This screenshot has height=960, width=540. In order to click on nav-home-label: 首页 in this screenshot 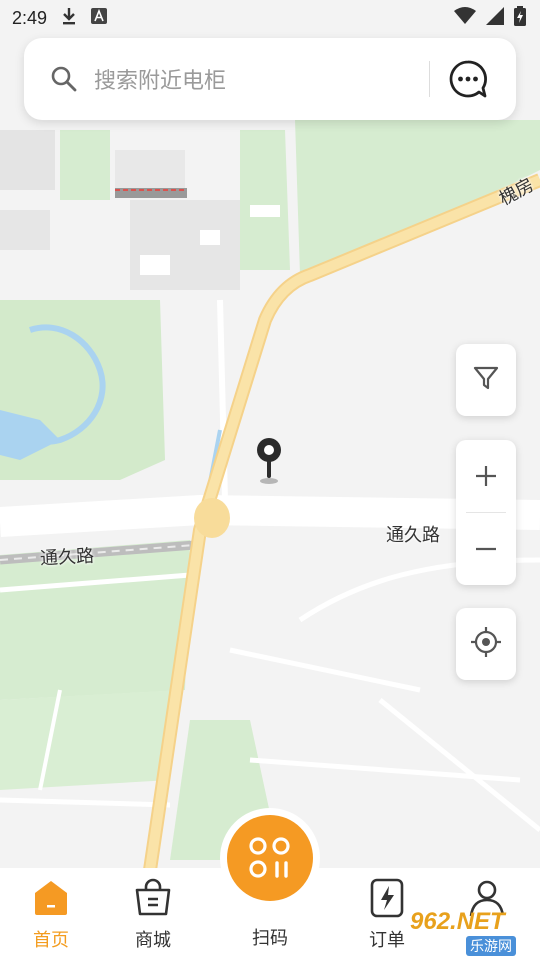, I will do `click(51, 940)`.